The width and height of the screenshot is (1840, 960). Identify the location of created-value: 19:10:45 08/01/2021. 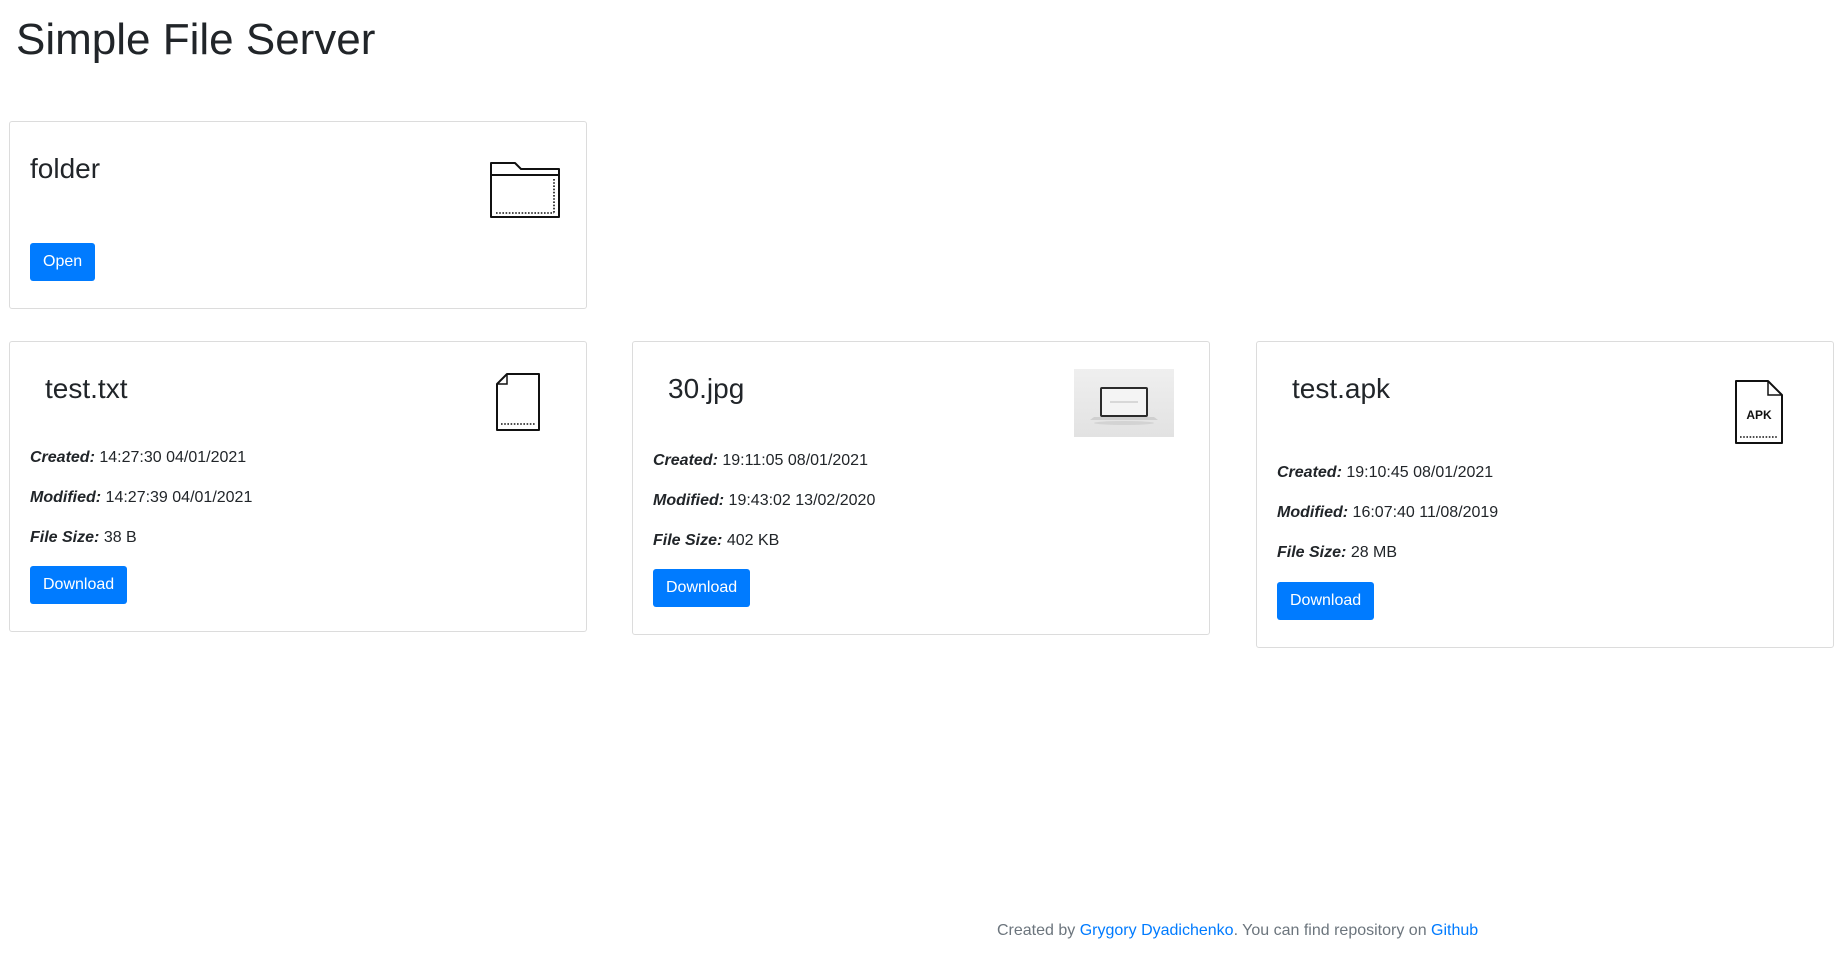
(1420, 472).